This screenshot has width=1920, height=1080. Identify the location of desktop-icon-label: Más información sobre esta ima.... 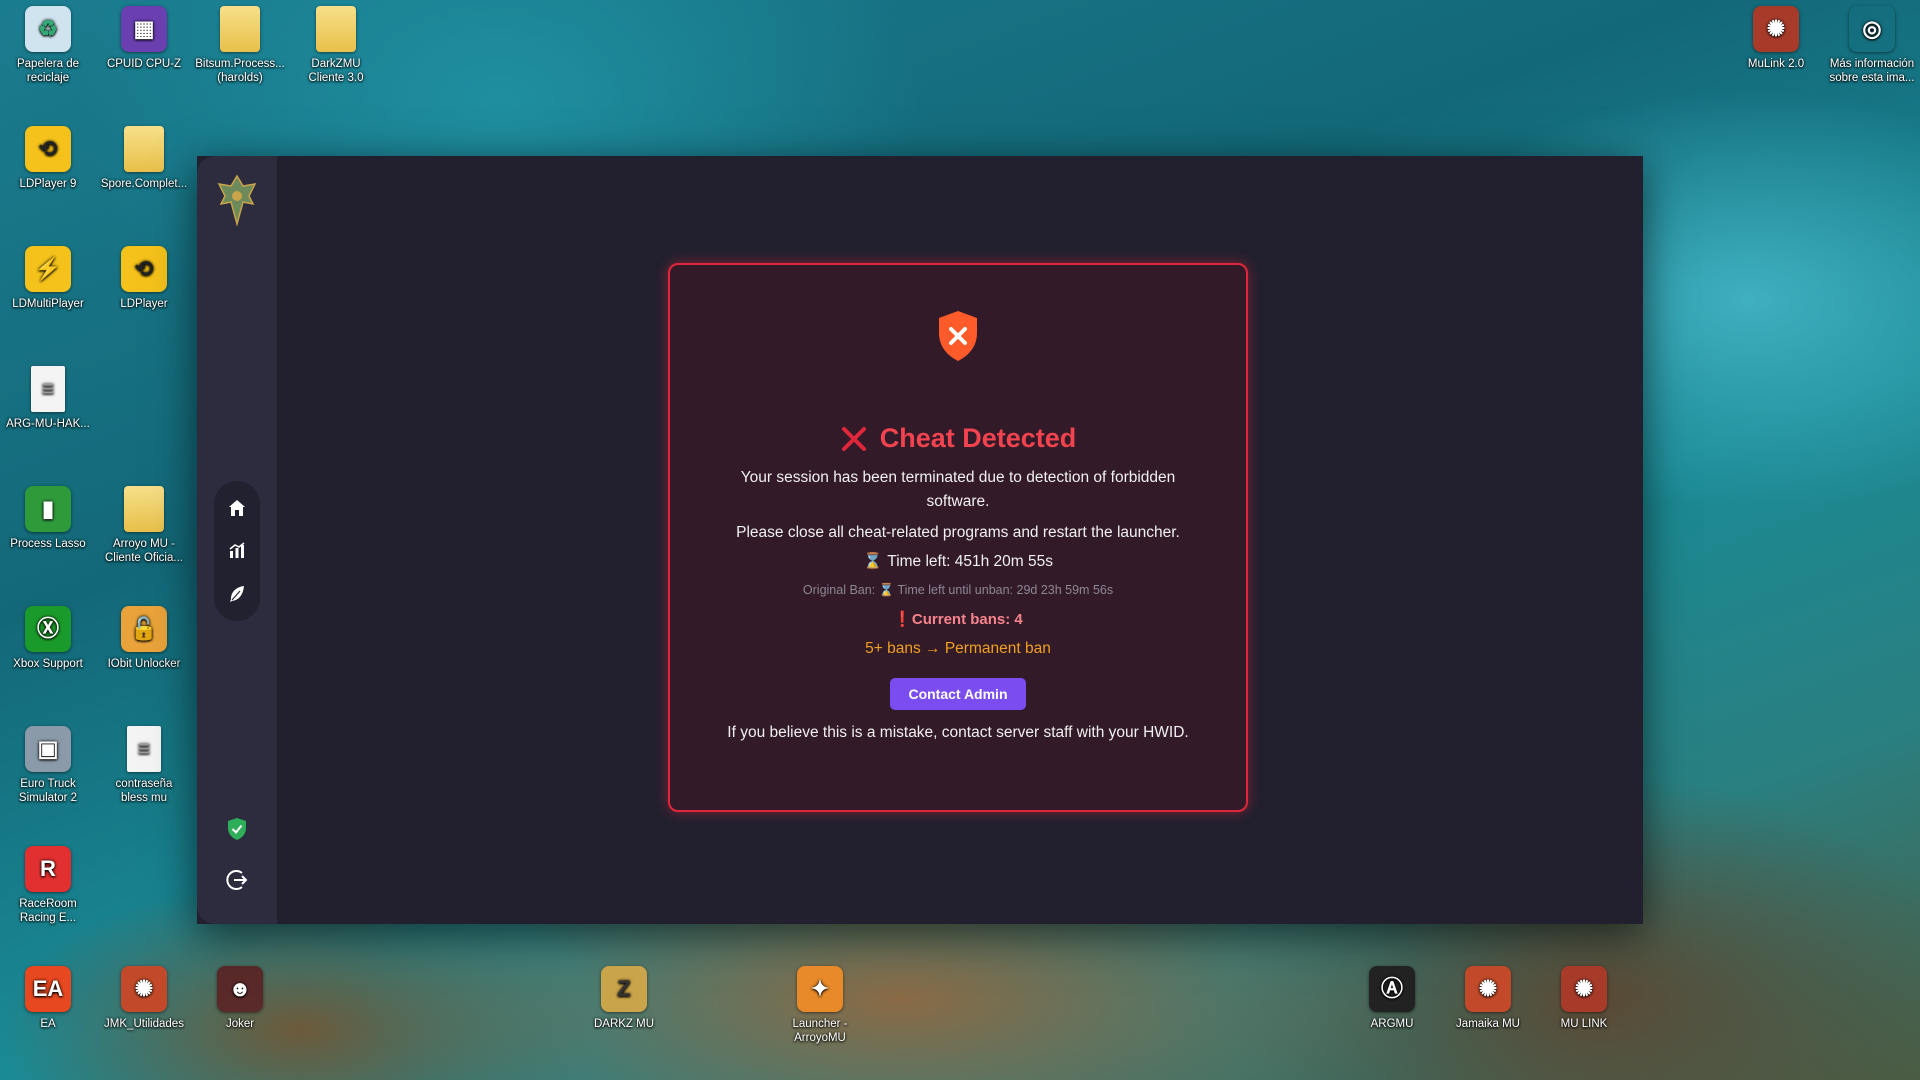
(1872, 71).